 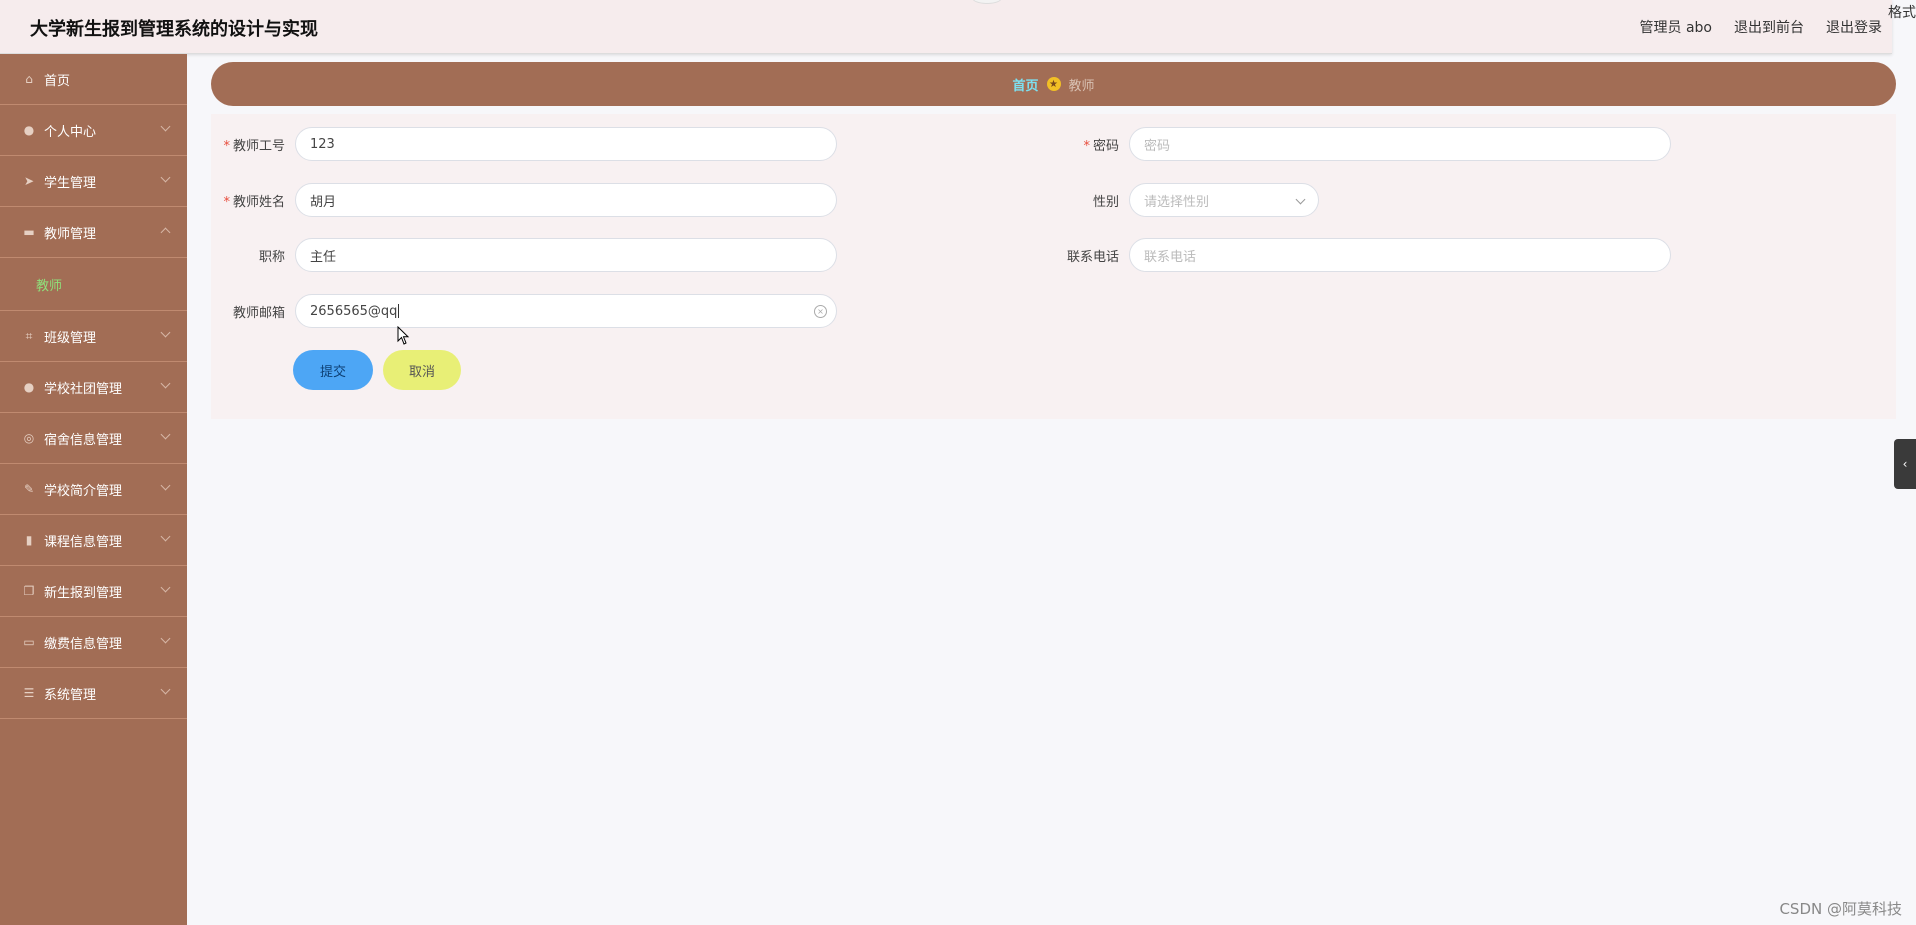 I want to click on top-nav: 管理员 abo 退出到前台 退出登录, so click(x=1761, y=27).